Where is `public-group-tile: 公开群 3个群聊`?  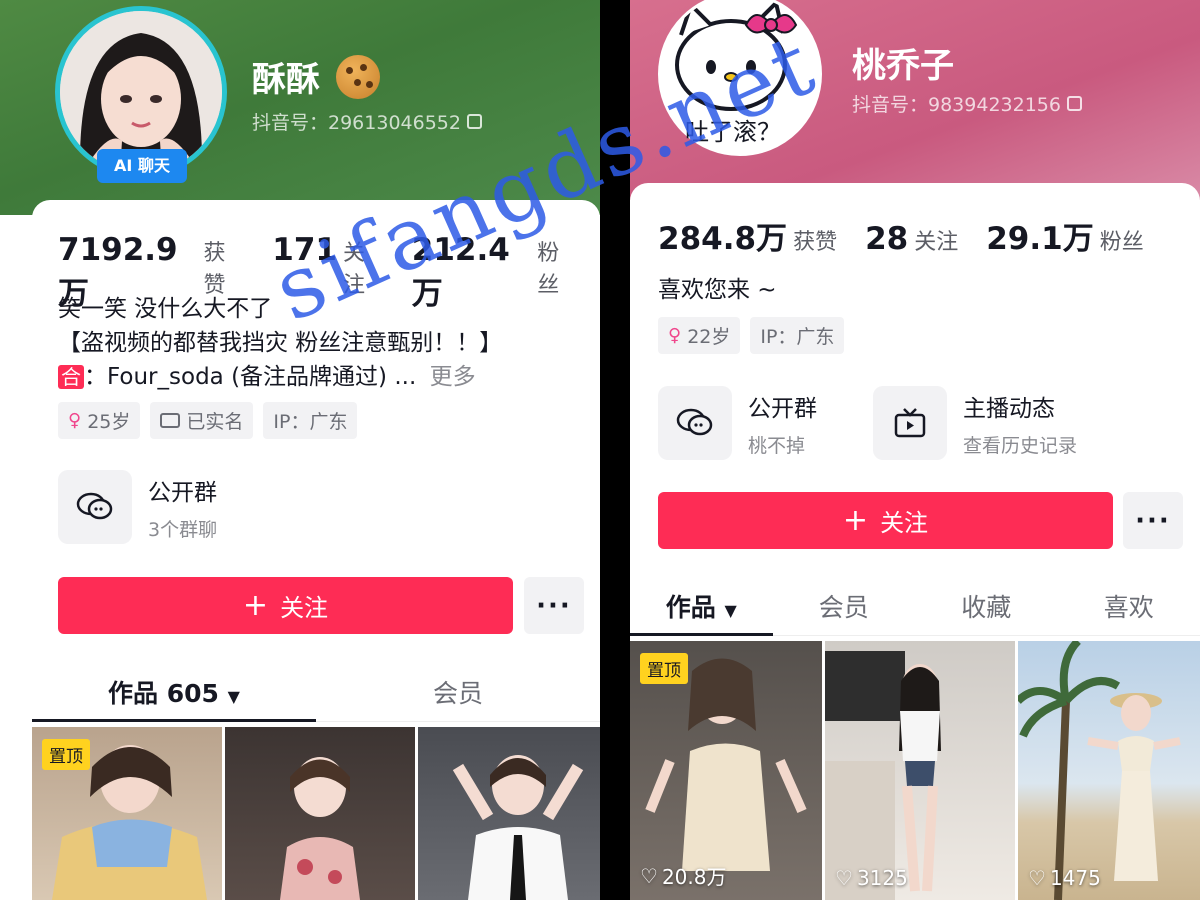 public-group-tile: 公开群 3个群聊 is located at coordinates (137, 507).